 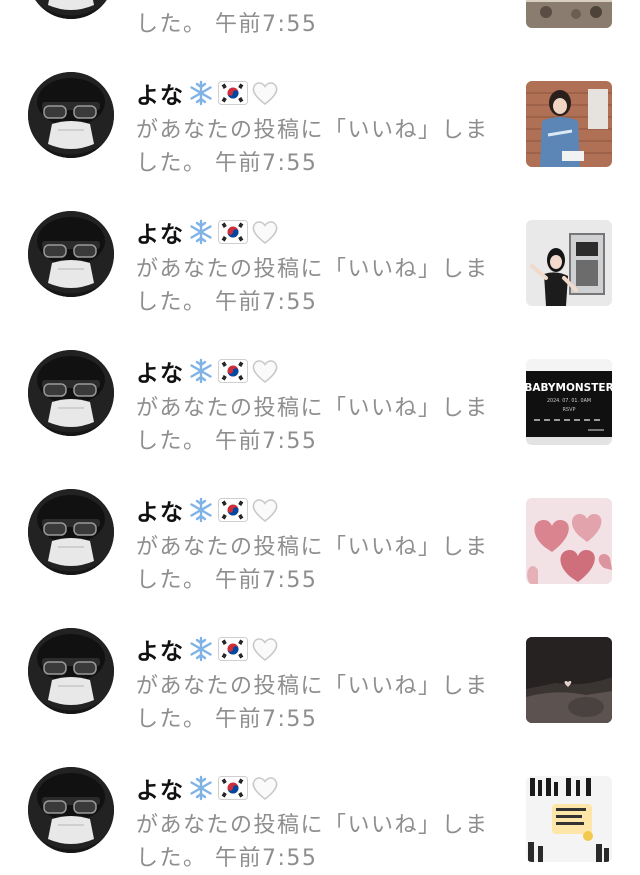 I want to click on thumb-brand-text: BABYMONSTER, so click(x=569, y=388).